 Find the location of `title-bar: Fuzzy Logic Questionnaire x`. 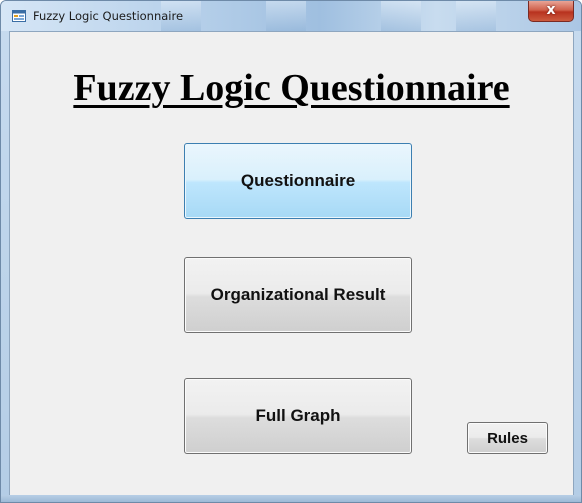

title-bar: Fuzzy Logic Questionnaire x is located at coordinates (291, 16).